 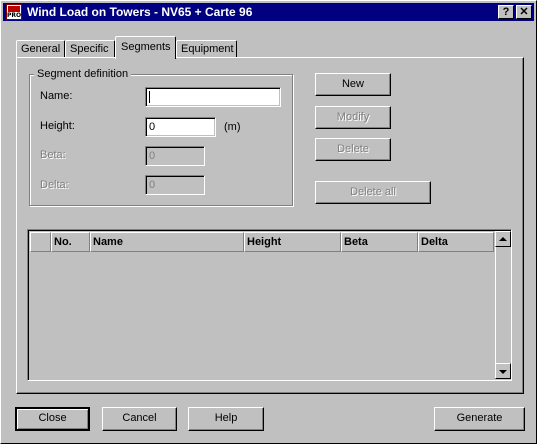 I want to click on table-header-selector, so click(x=40, y=242).